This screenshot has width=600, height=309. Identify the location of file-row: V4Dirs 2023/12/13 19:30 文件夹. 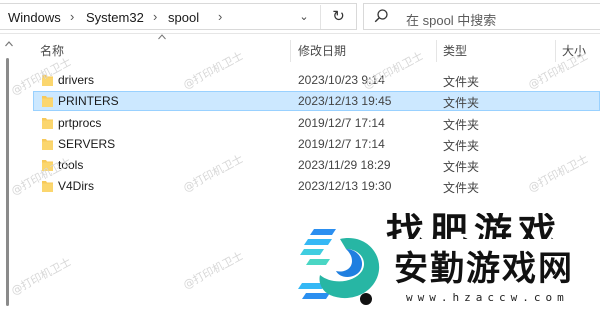
(316, 186).